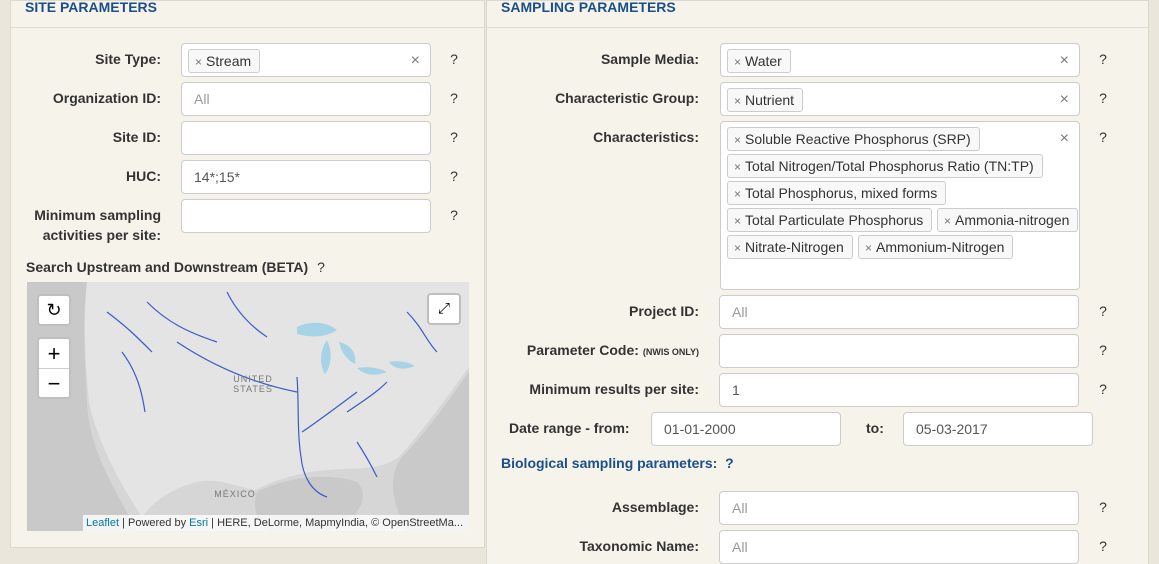  I want to click on taxonomic-name-label: Taxonomic Name:, so click(639, 546).